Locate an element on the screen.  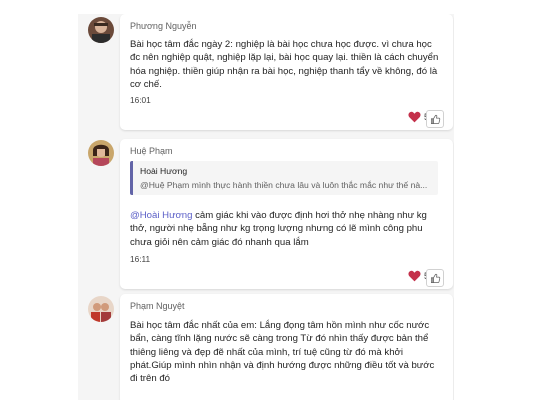
message-author: Huệ Phạm is located at coordinates (151, 151).